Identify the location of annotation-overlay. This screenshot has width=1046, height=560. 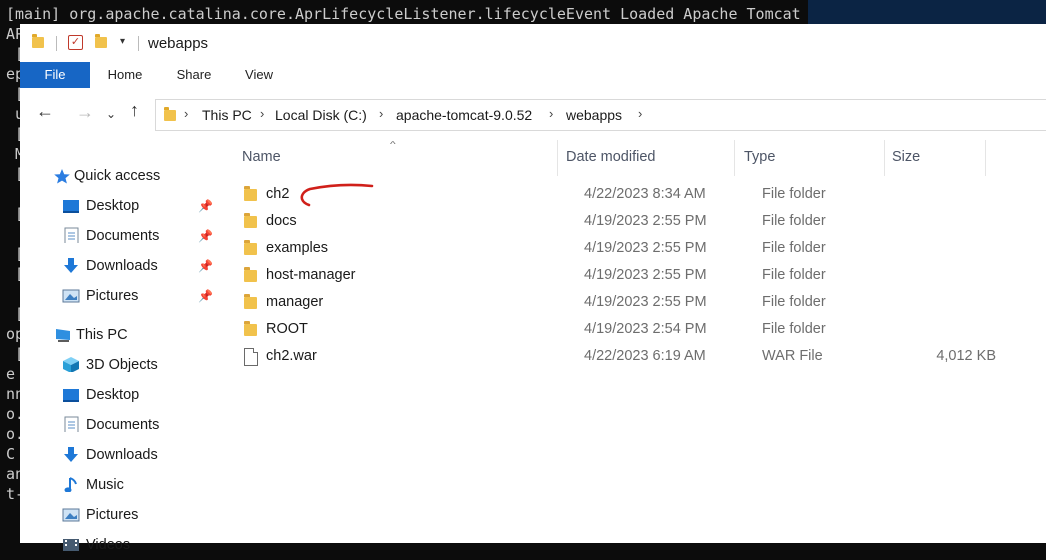
(337, 195).